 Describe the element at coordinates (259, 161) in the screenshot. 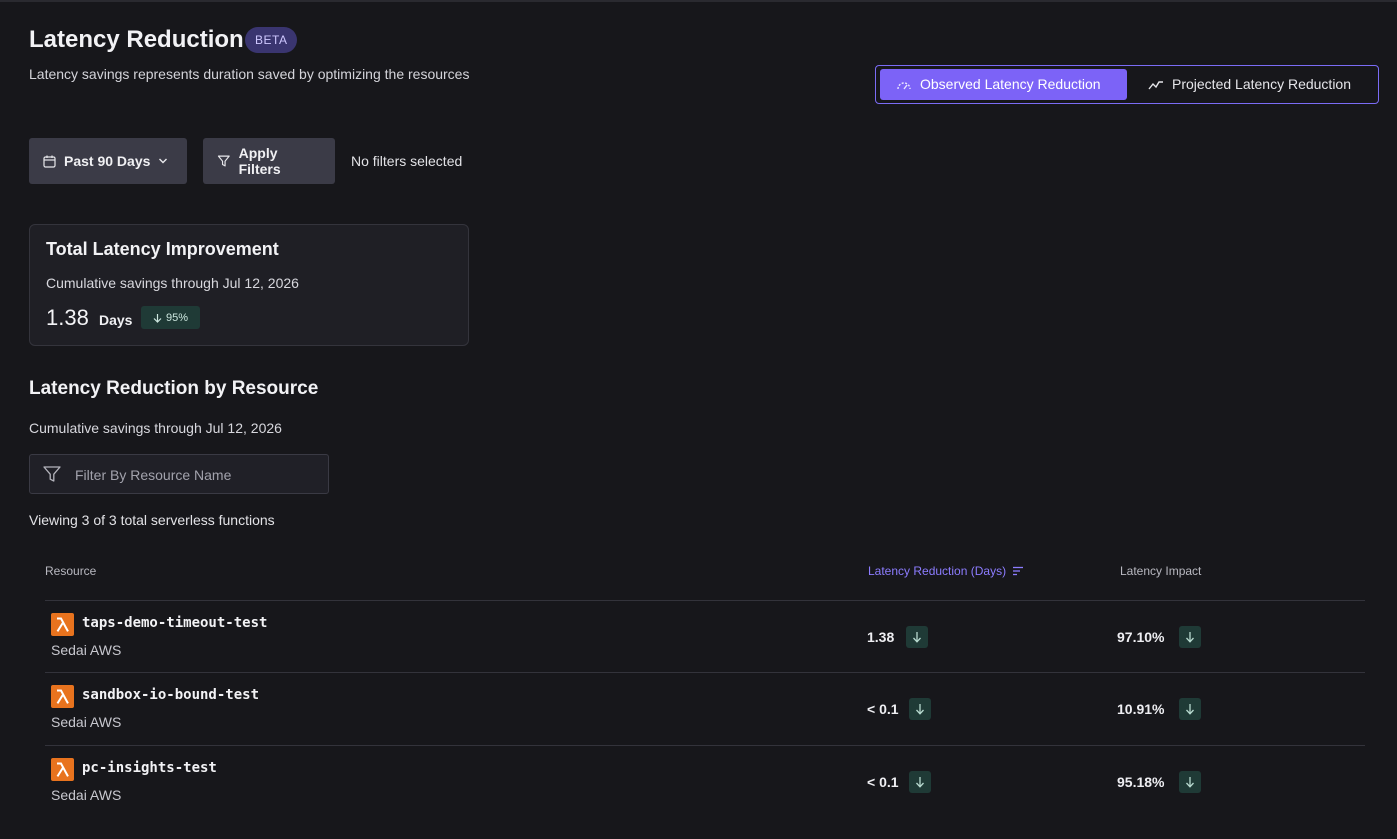

I see `apply-filters-label: Apply Filters` at that location.